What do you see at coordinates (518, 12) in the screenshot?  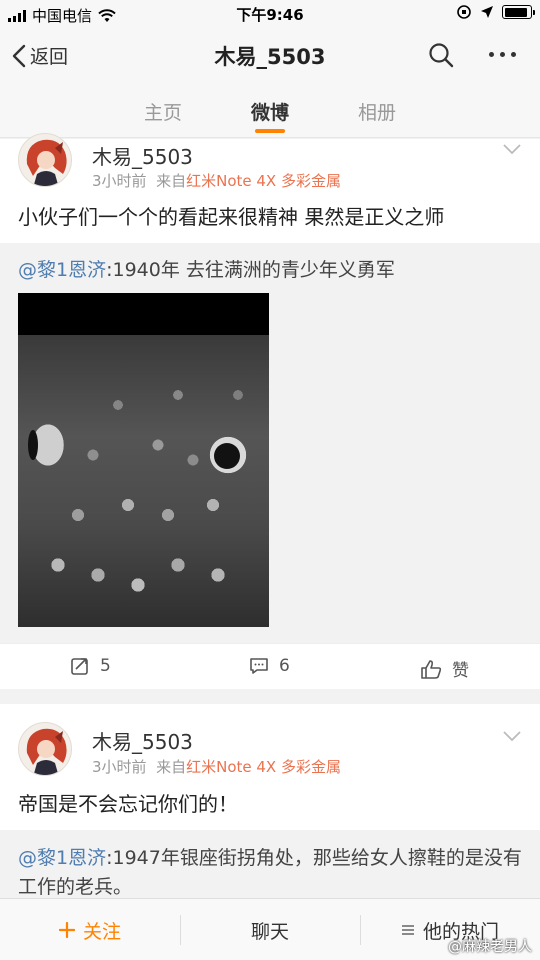 I see `battery-icon` at bounding box center [518, 12].